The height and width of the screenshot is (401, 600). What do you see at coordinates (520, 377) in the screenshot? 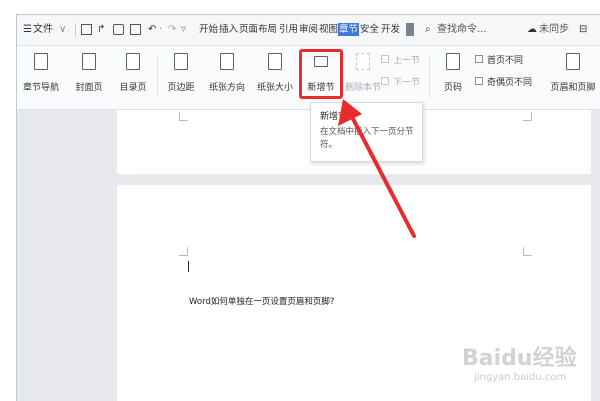
I see `watermark-url: jingyan.baidu.com` at bounding box center [520, 377].